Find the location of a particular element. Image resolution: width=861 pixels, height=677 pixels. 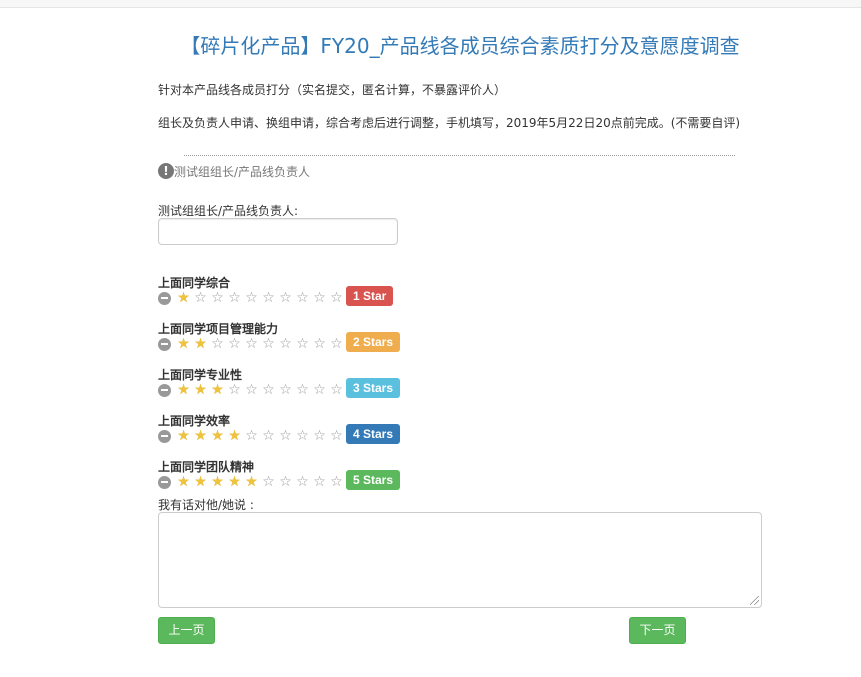

leader-name-input is located at coordinates (278, 231).